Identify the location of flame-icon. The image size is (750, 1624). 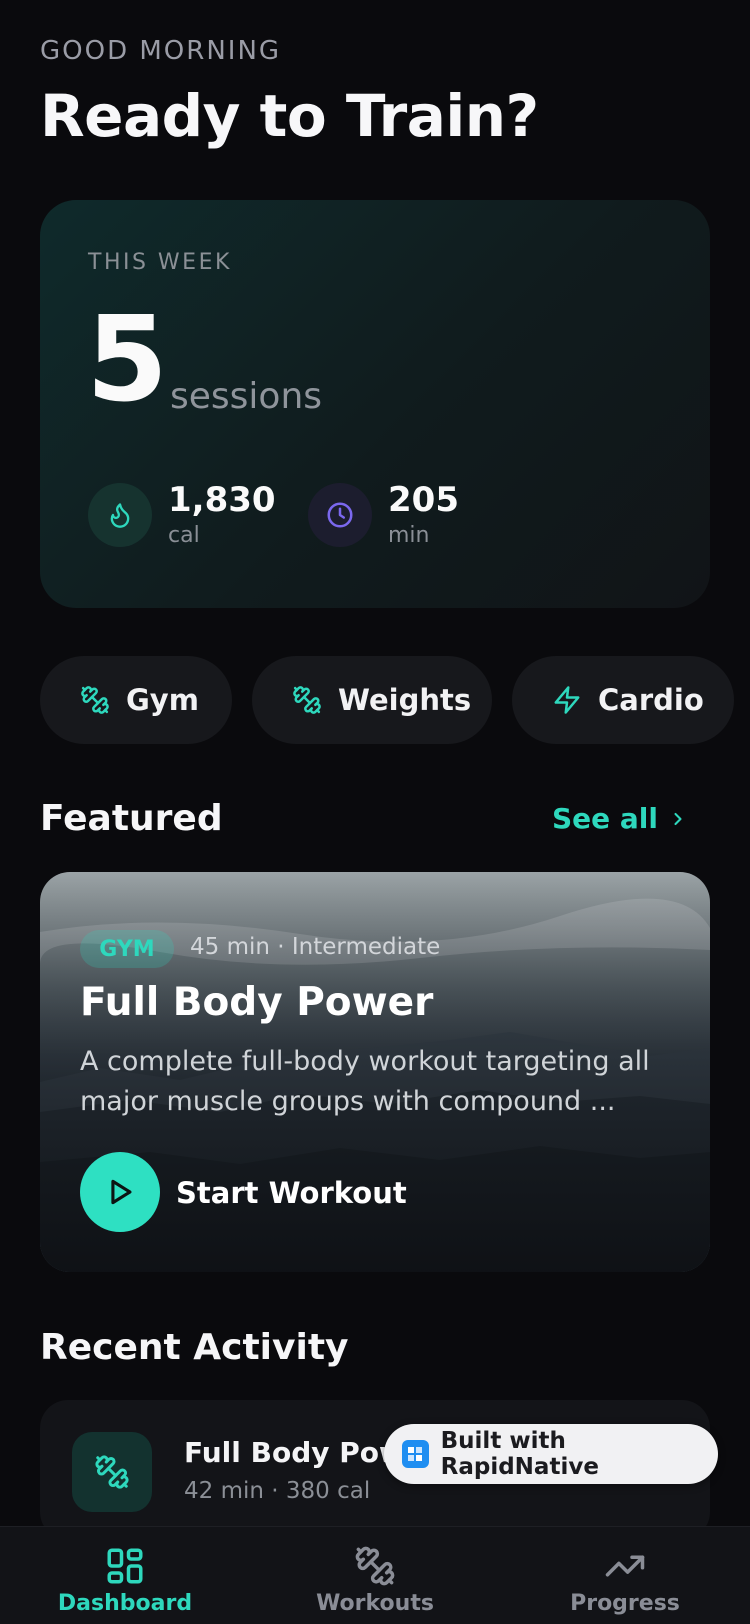
(120, 515).